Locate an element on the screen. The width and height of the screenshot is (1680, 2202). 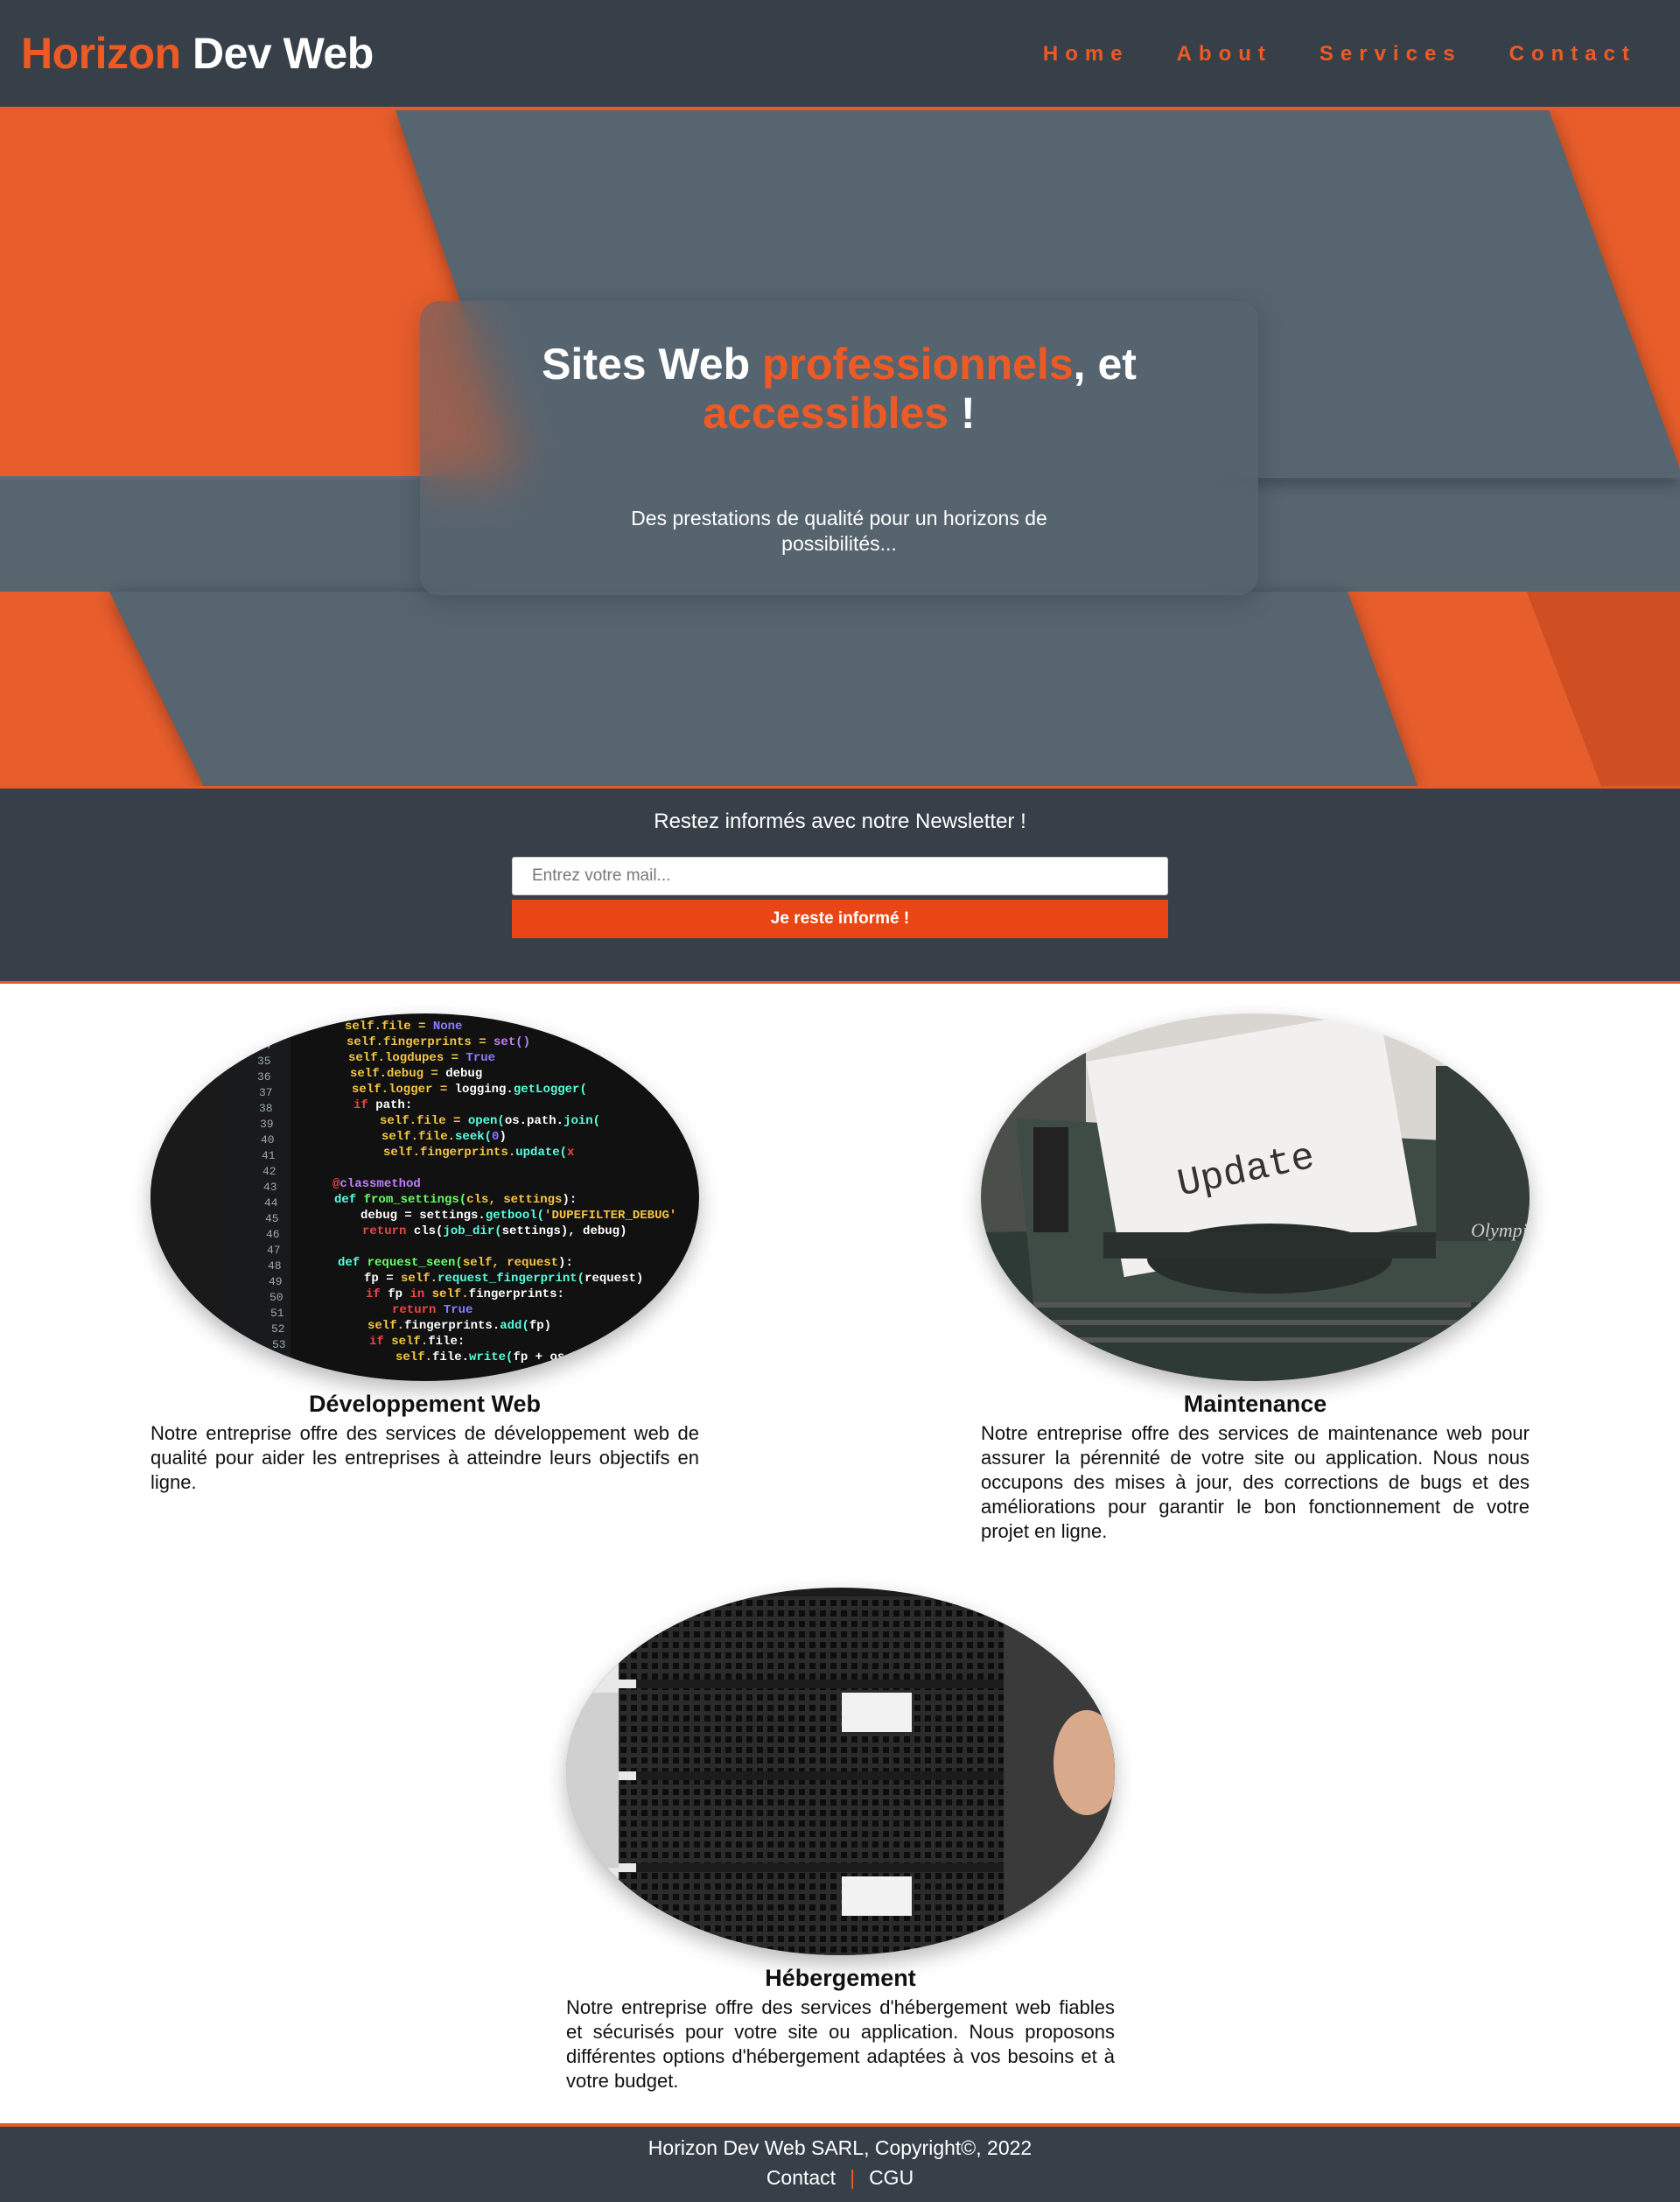
service-title: Maintenance is located at coordinates (1255, 1404).